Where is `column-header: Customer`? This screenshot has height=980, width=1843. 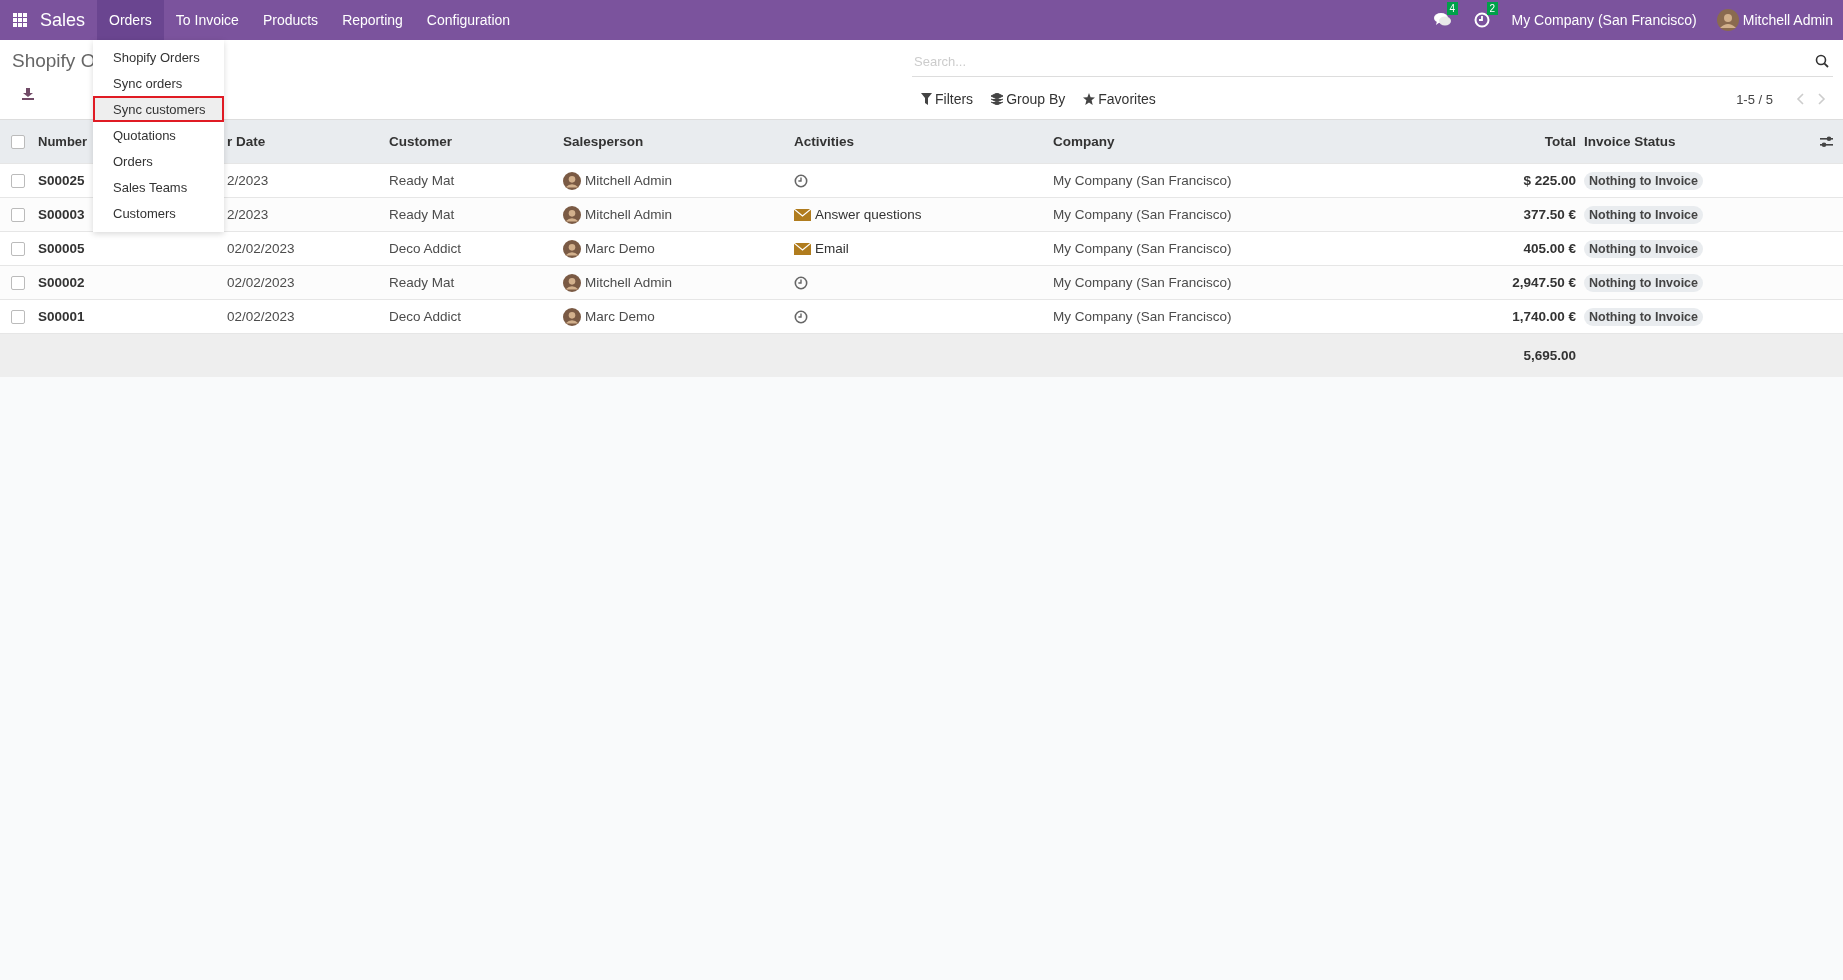 column-header: Customer is located at coordinates (420, 141).